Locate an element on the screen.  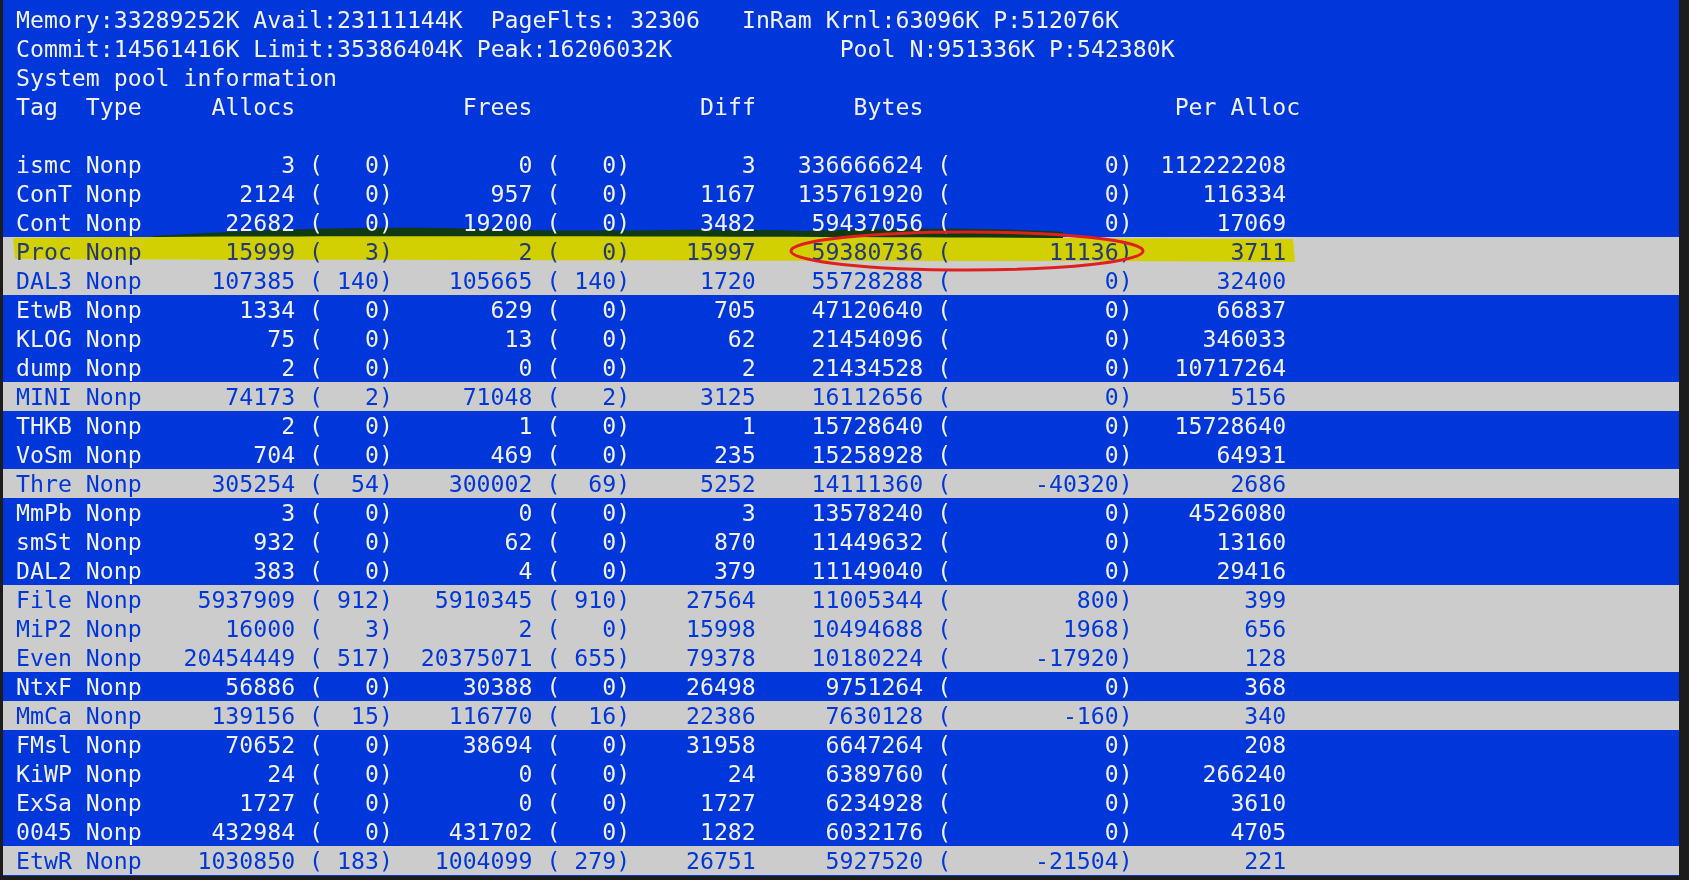
table-cell-text: 56886 is located at coordinates (260, 686).